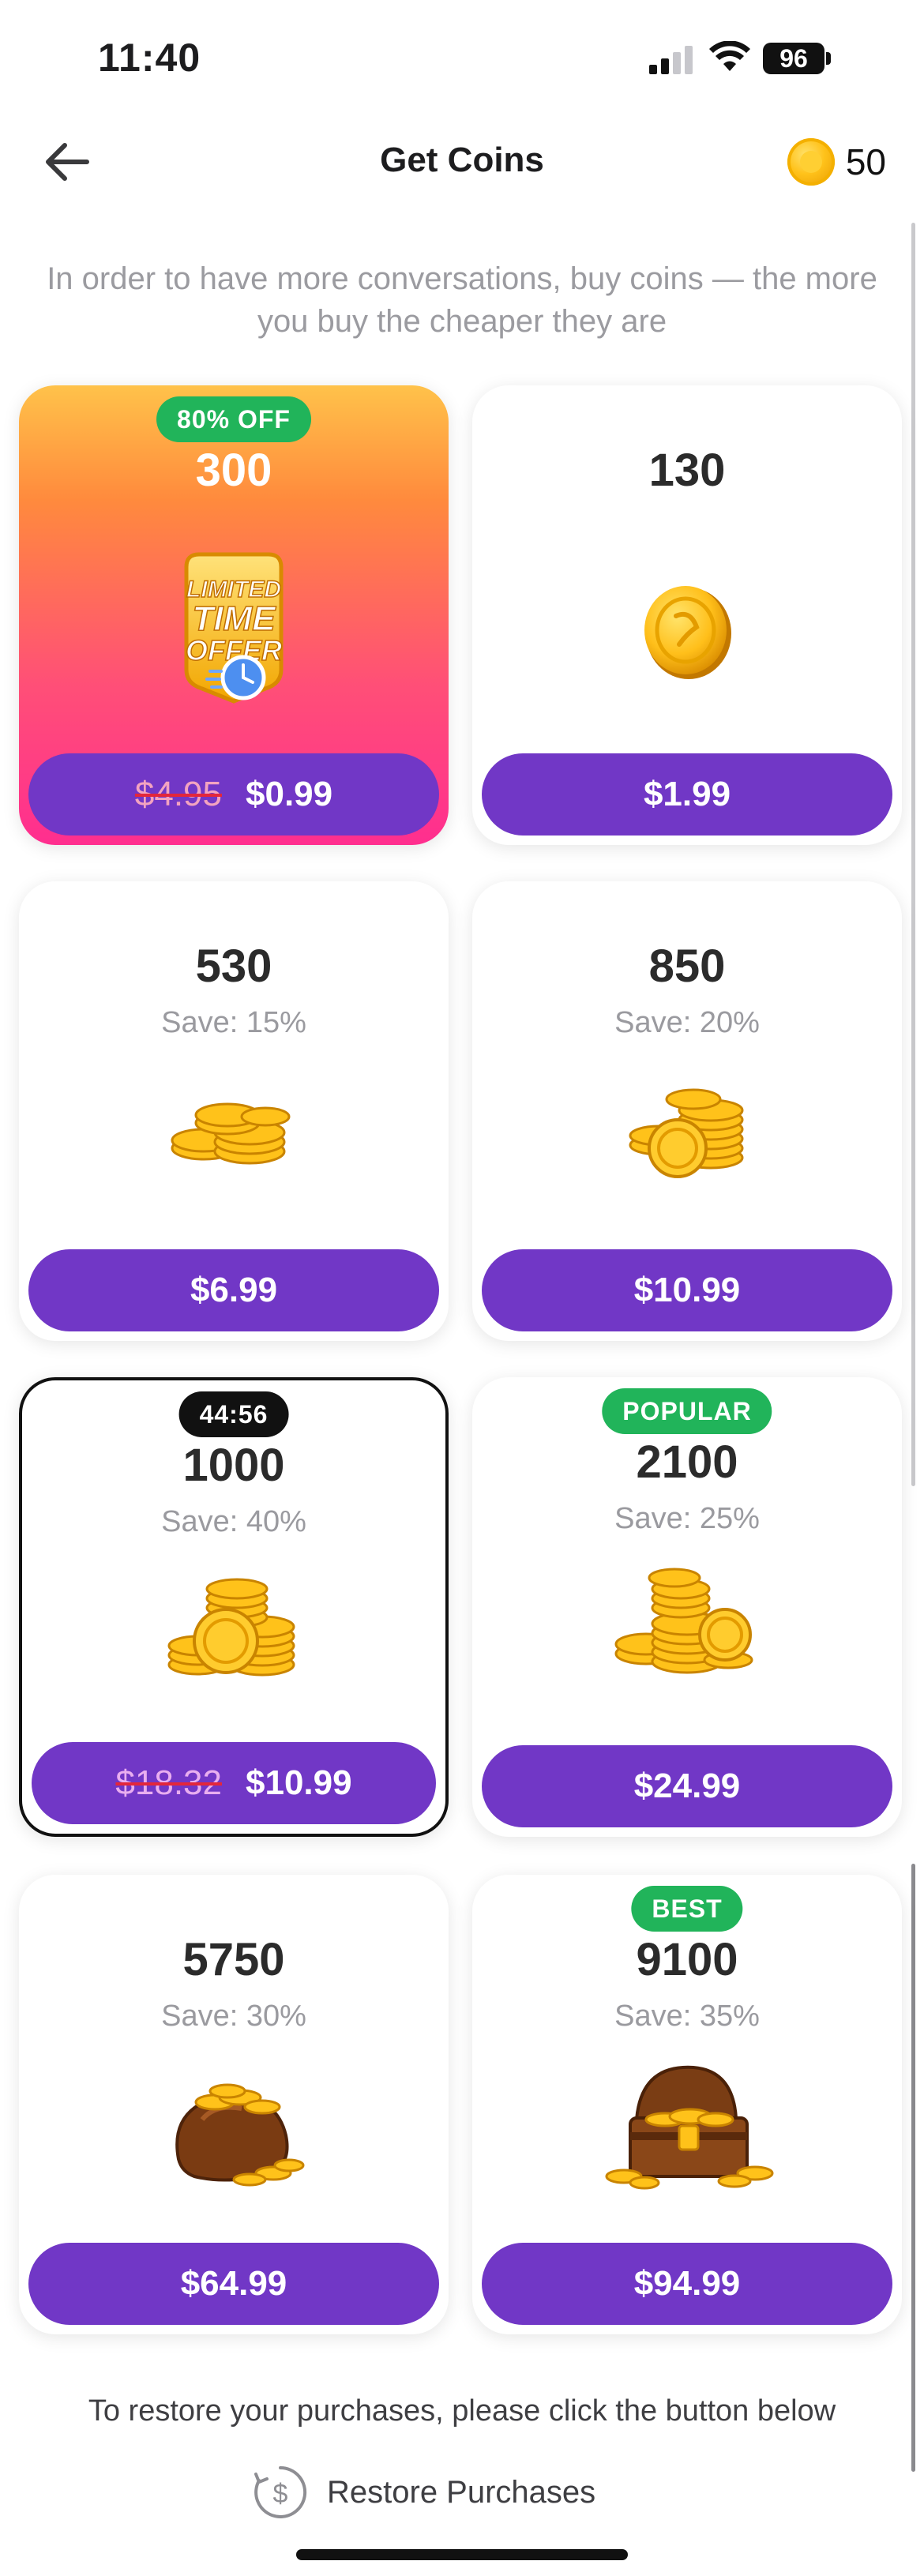 The image size is (924, 2576). Describe the element at coordinates (671, 60) in the screenshot. I see `cellular-signal-icon` at that location.